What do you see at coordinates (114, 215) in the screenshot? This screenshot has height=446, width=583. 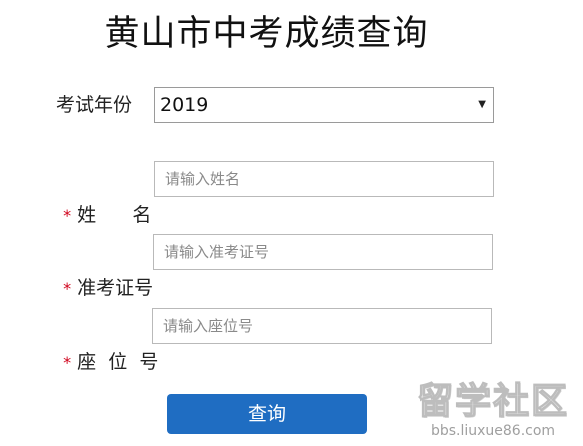 I see `name-label: 姓 名` at bounding box center [114, 215].